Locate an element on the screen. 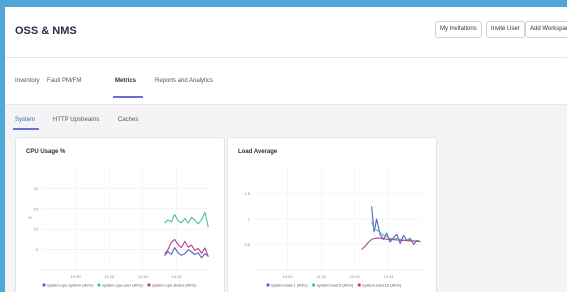 The width and height of the screenshot is (567, 292). y-axis-label: % is located at coordinates (30, 217).